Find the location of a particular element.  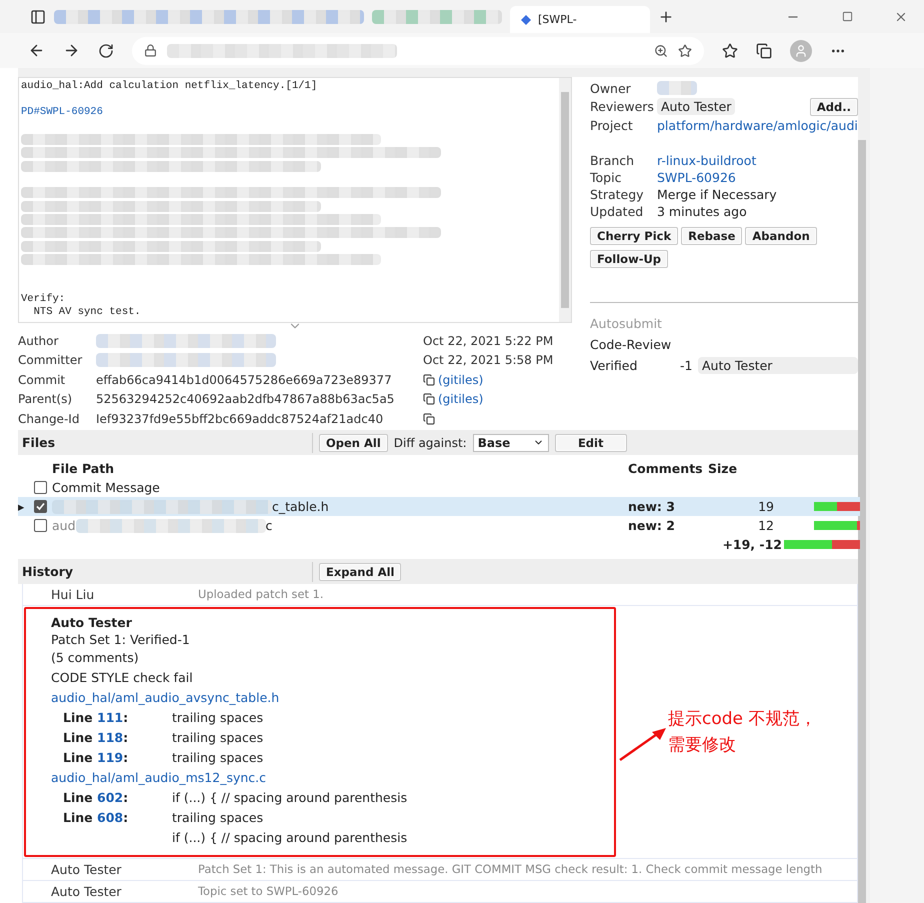

forward-icon is located at coordinates (71, 50).